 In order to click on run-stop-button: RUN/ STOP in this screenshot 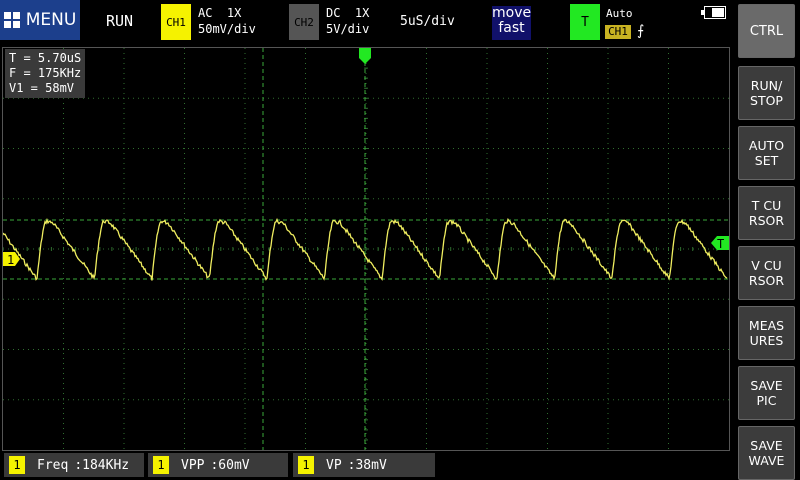, I will do `click(766, 93)`.